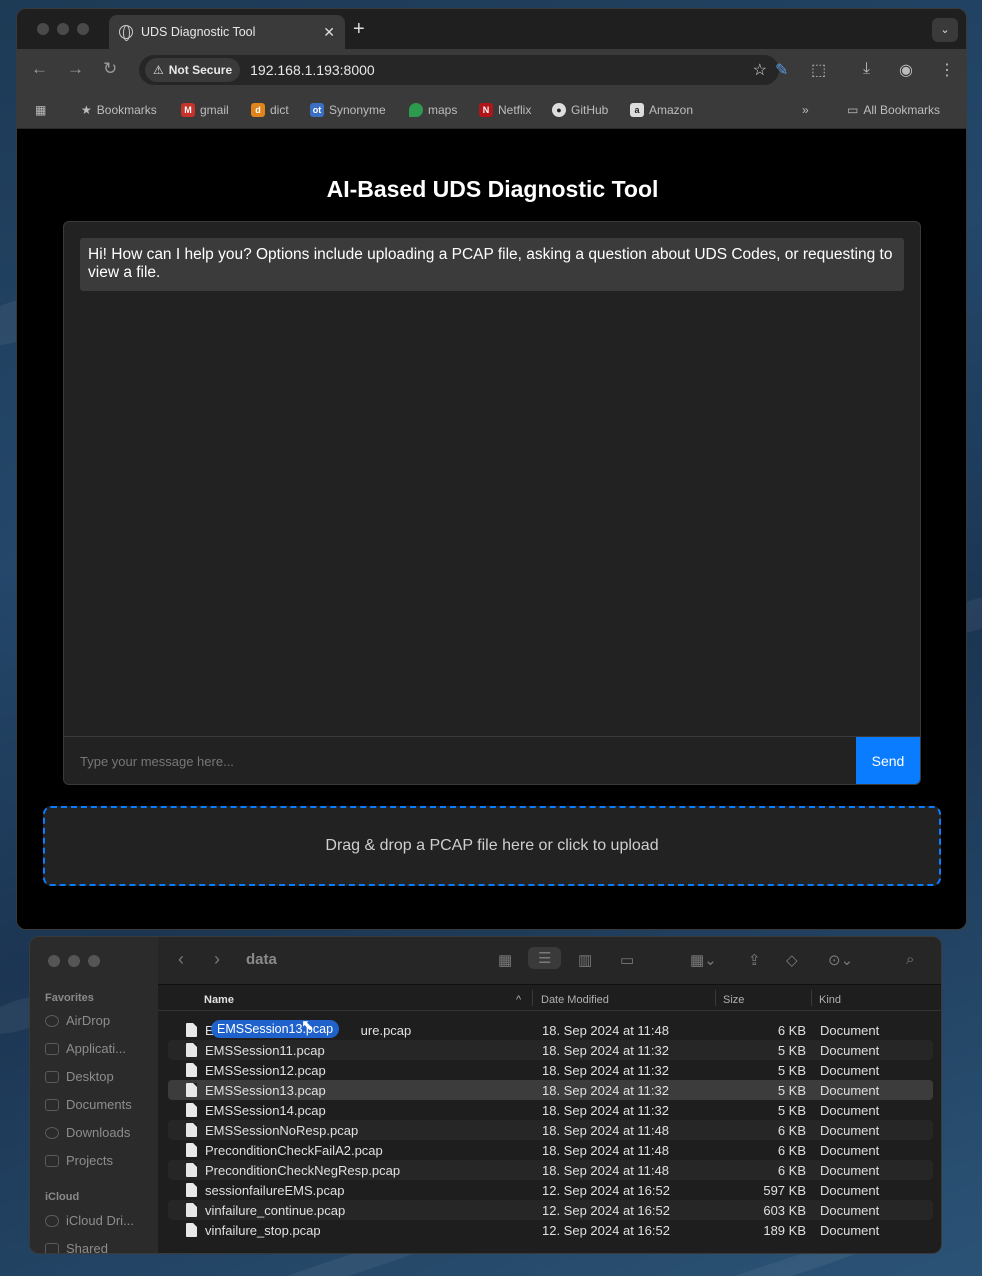 Image resolution: width=982 pixels, height=1276 pixels. I want to click on sidebar-item-documents: Documents, so click(88, 1104).